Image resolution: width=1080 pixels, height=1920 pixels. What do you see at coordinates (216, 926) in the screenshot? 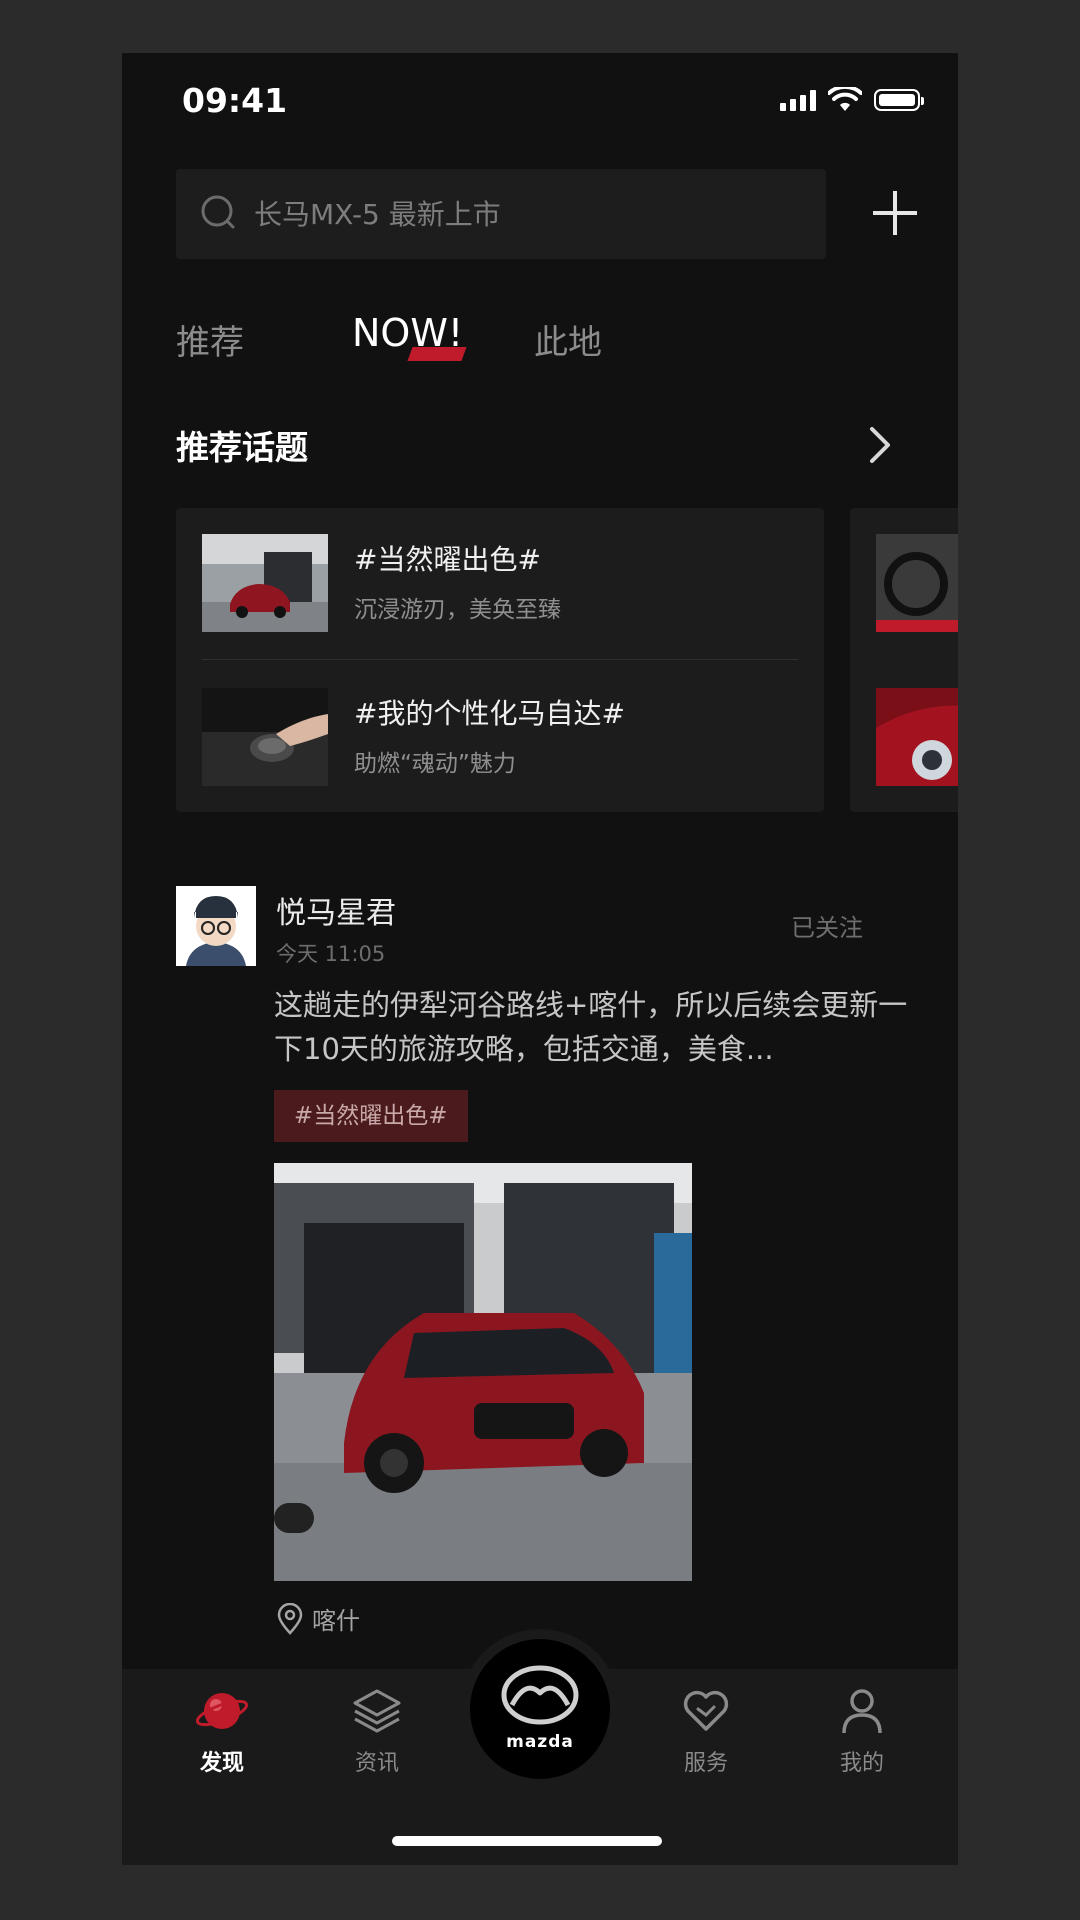
I see `avatar` at bounding box center [216, 926].